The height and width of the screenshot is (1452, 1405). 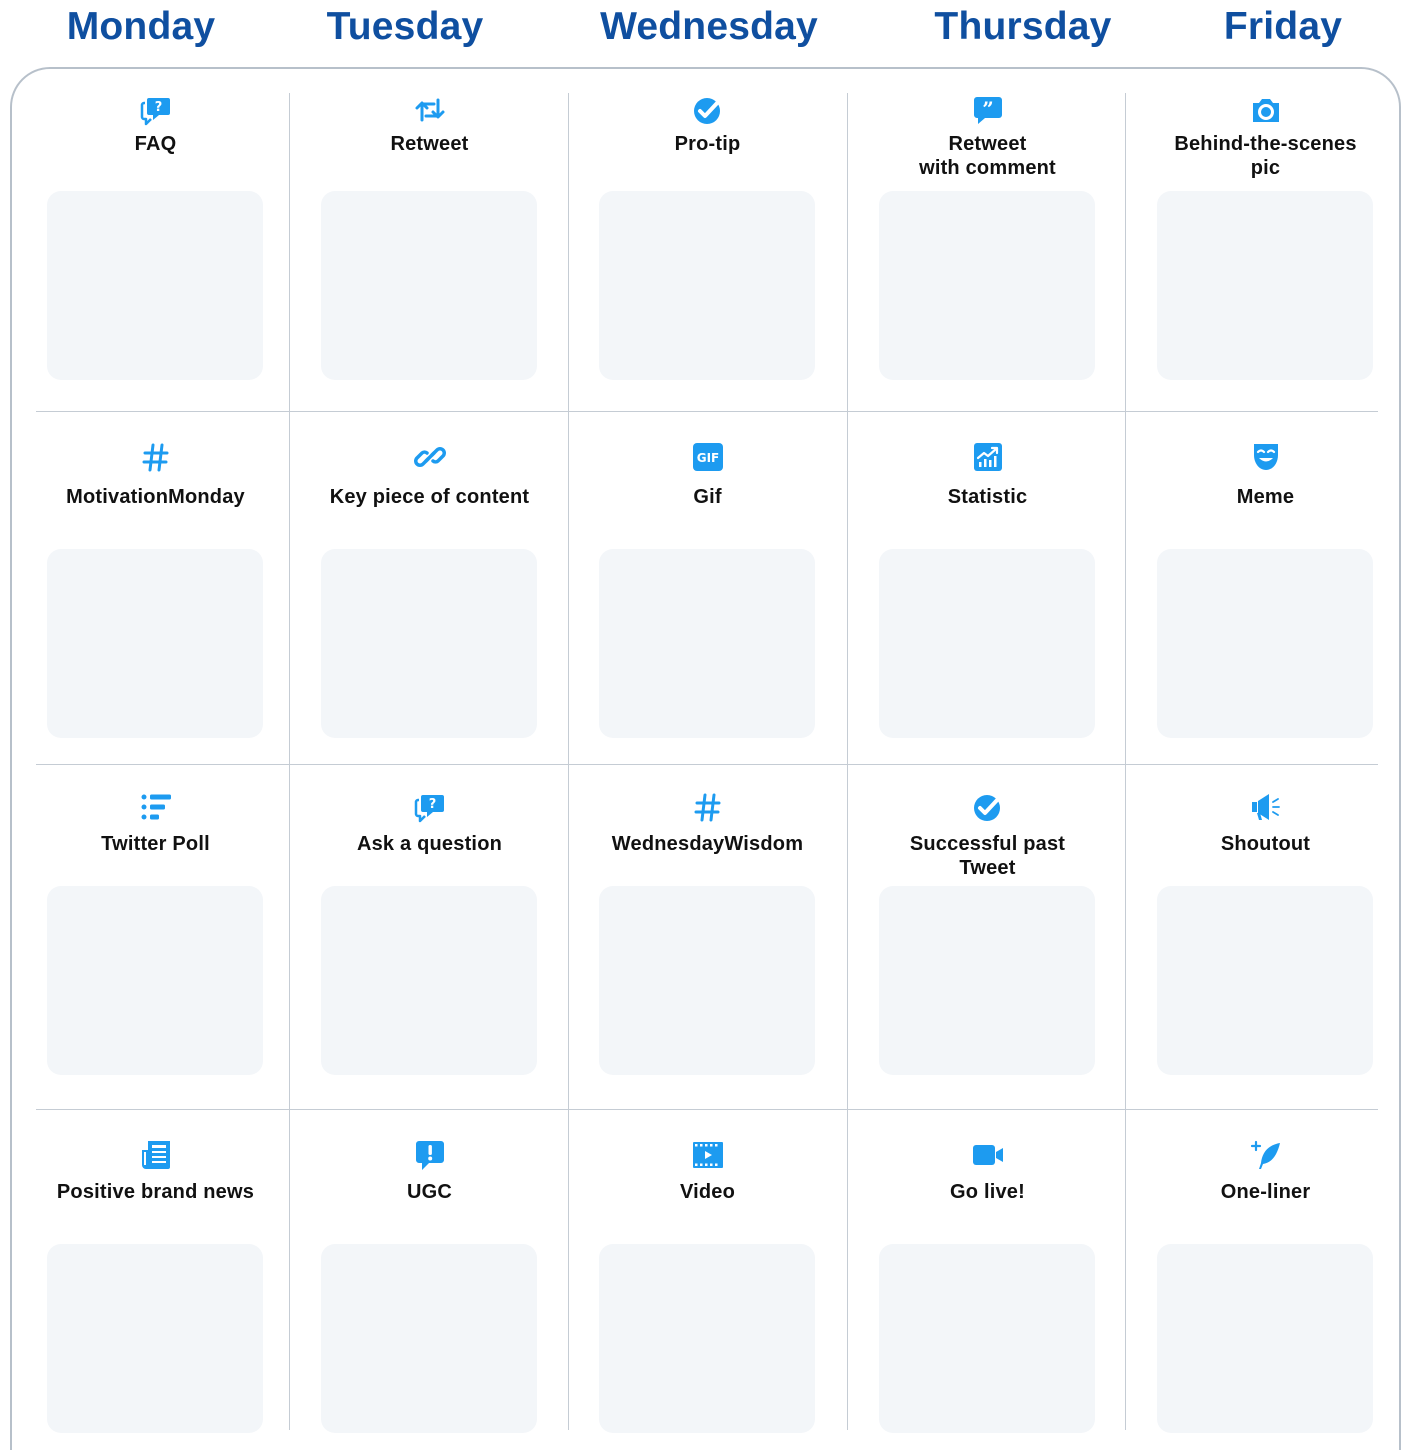 I want to click on day-heading-friday: Friday, so click(x=1283, y=26).